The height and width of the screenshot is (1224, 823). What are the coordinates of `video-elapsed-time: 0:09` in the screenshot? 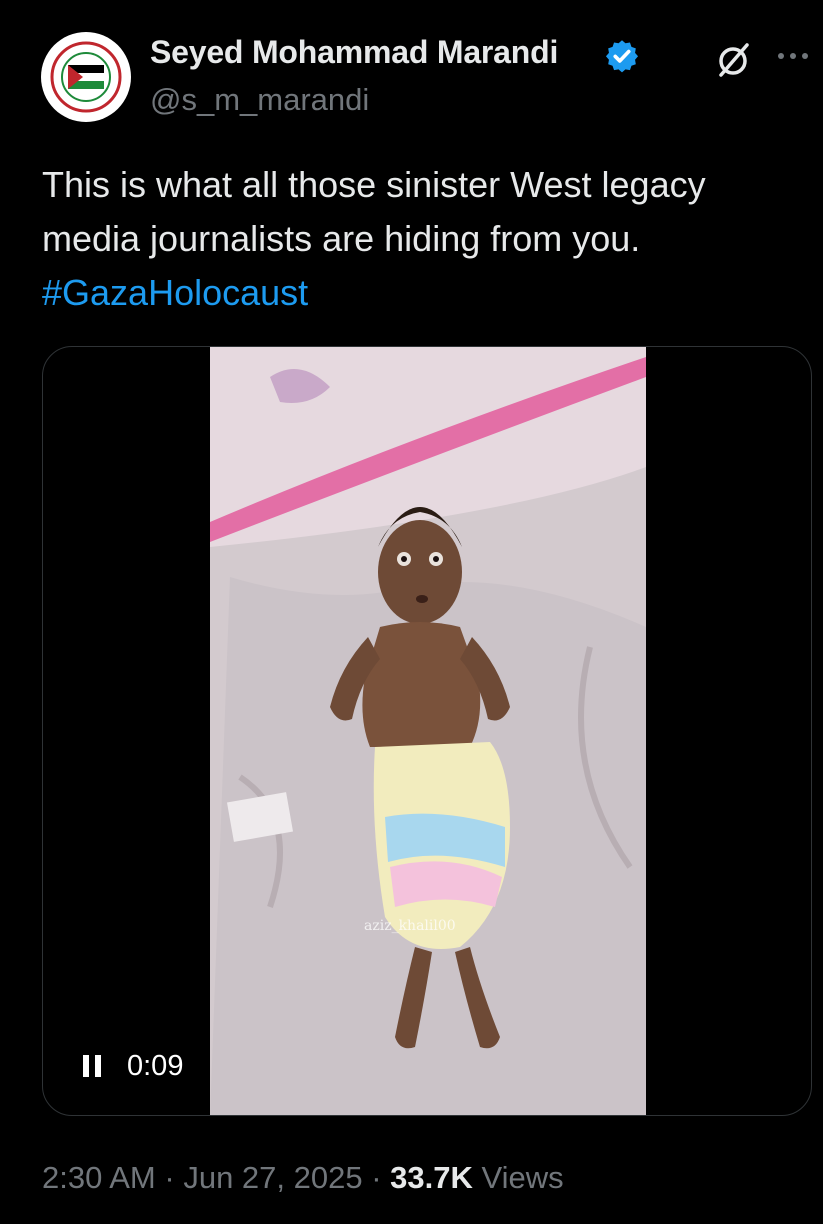 It's located at (155, 1066).